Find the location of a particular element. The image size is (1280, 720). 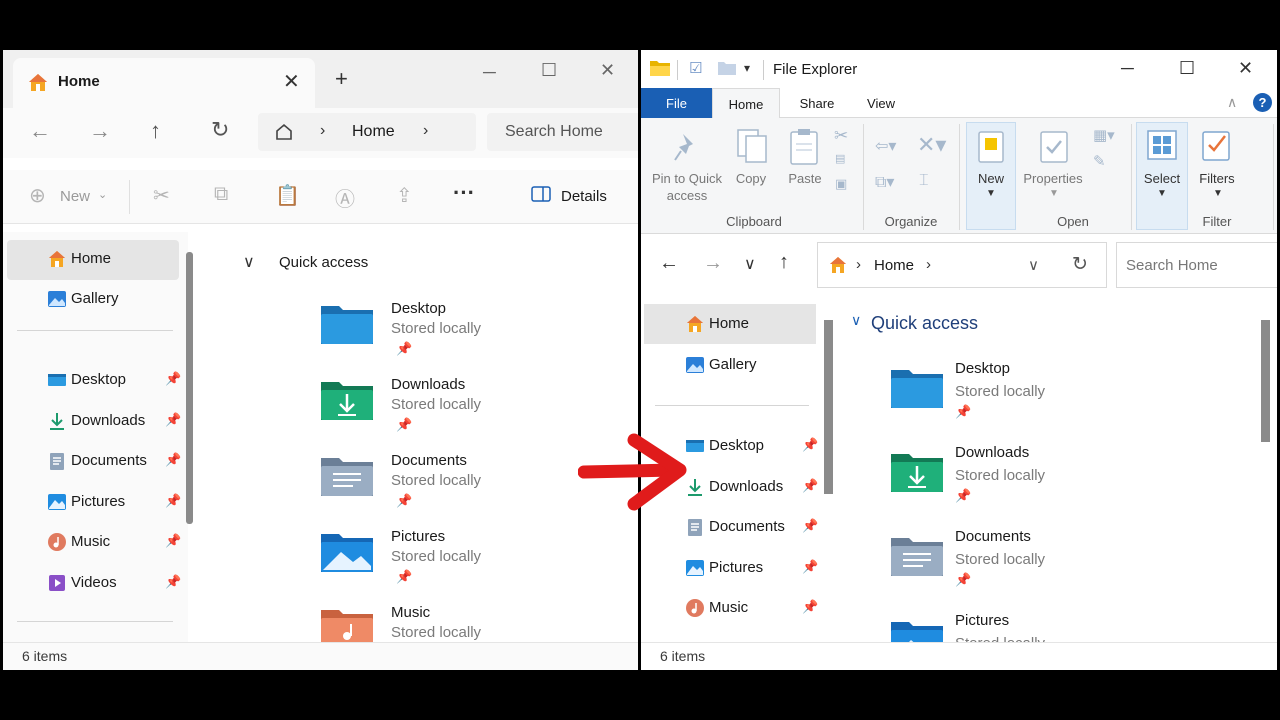

address-bar: › Home › is located at coordinates (367, 132).